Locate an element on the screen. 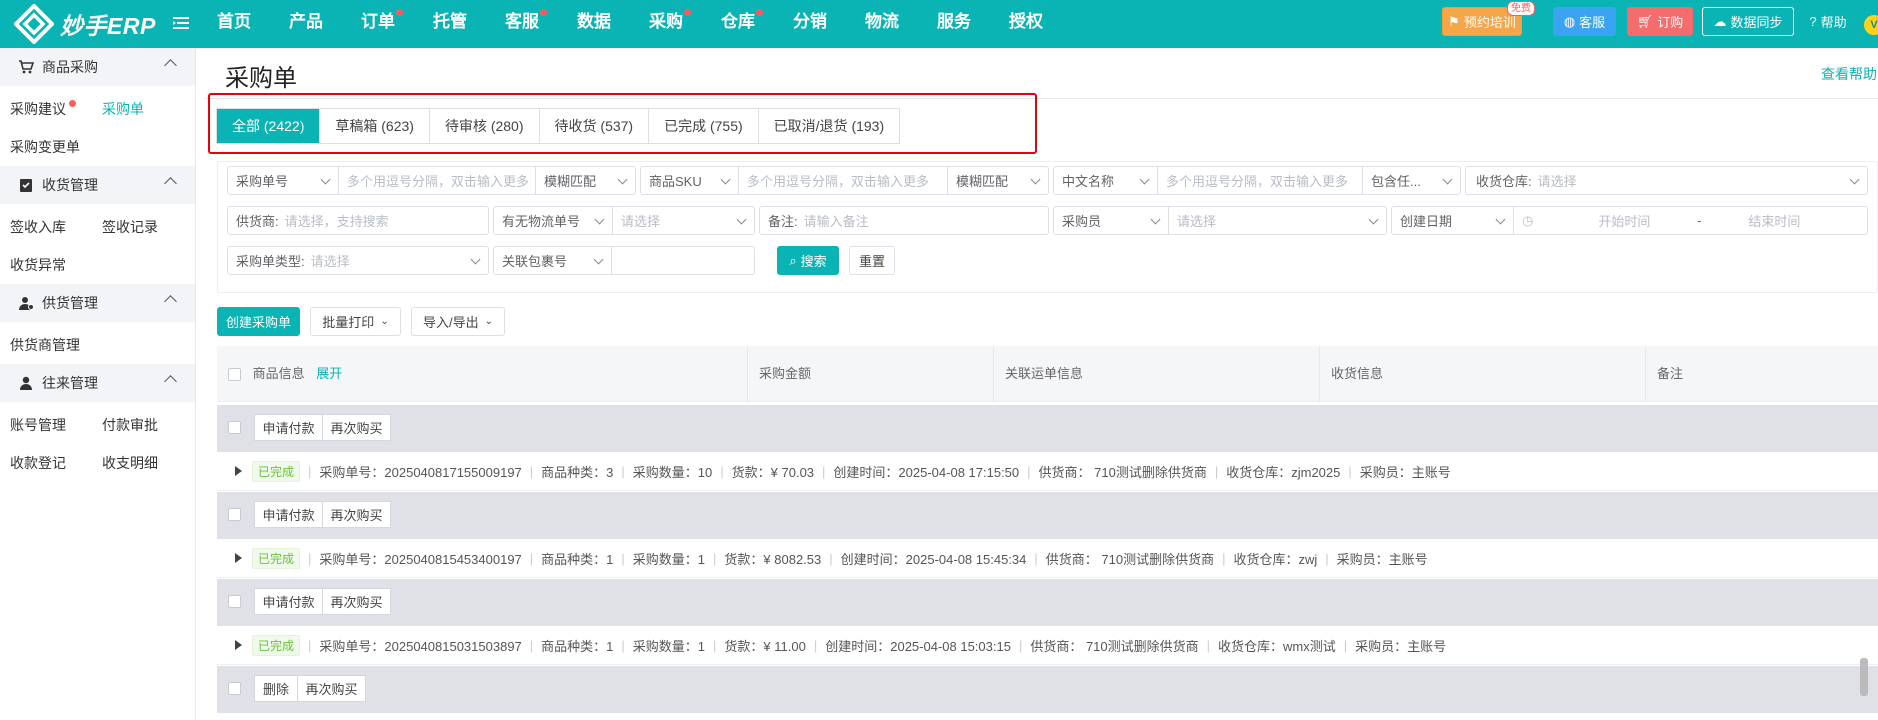 Image resolution: width=1878 pixels, height=720 pixels. nav-item-8: 分销 is located at coordinates (810, 24).